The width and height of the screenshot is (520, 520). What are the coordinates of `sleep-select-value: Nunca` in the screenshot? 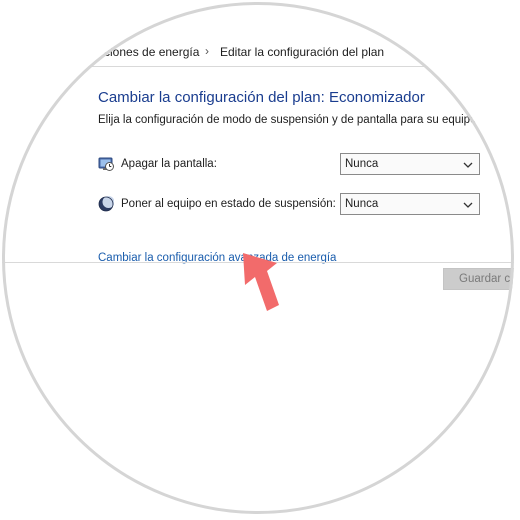 It's located at (362, 204).